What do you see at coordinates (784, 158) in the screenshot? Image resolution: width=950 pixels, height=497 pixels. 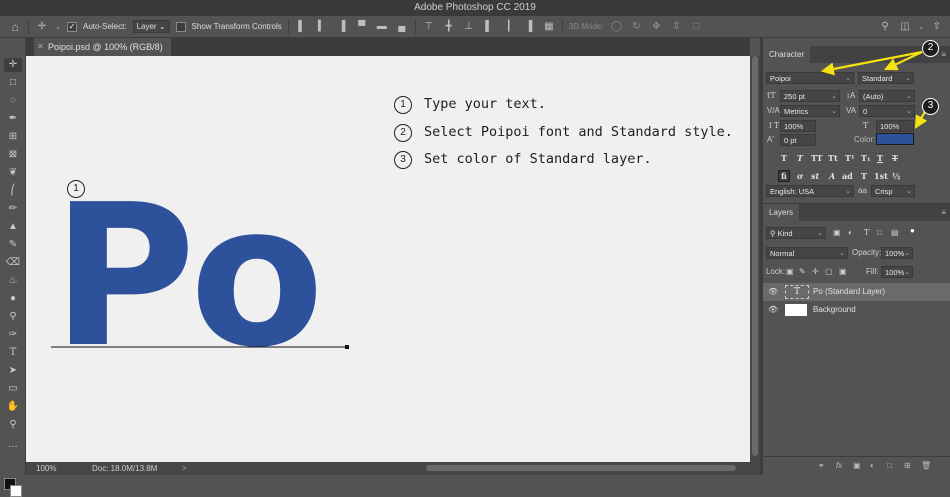 I see `faux-bold-button: T` at bounding box center [784, 158].